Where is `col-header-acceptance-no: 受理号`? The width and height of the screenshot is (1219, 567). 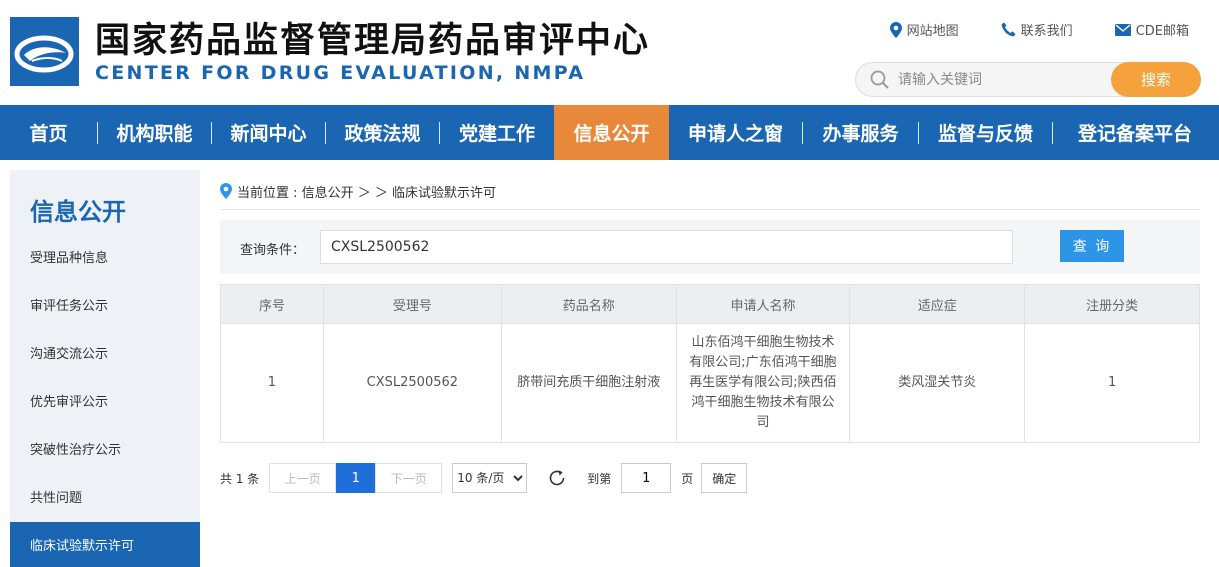 col-header-acceptance-no: 受理号 is located at coordinates (412, 304).